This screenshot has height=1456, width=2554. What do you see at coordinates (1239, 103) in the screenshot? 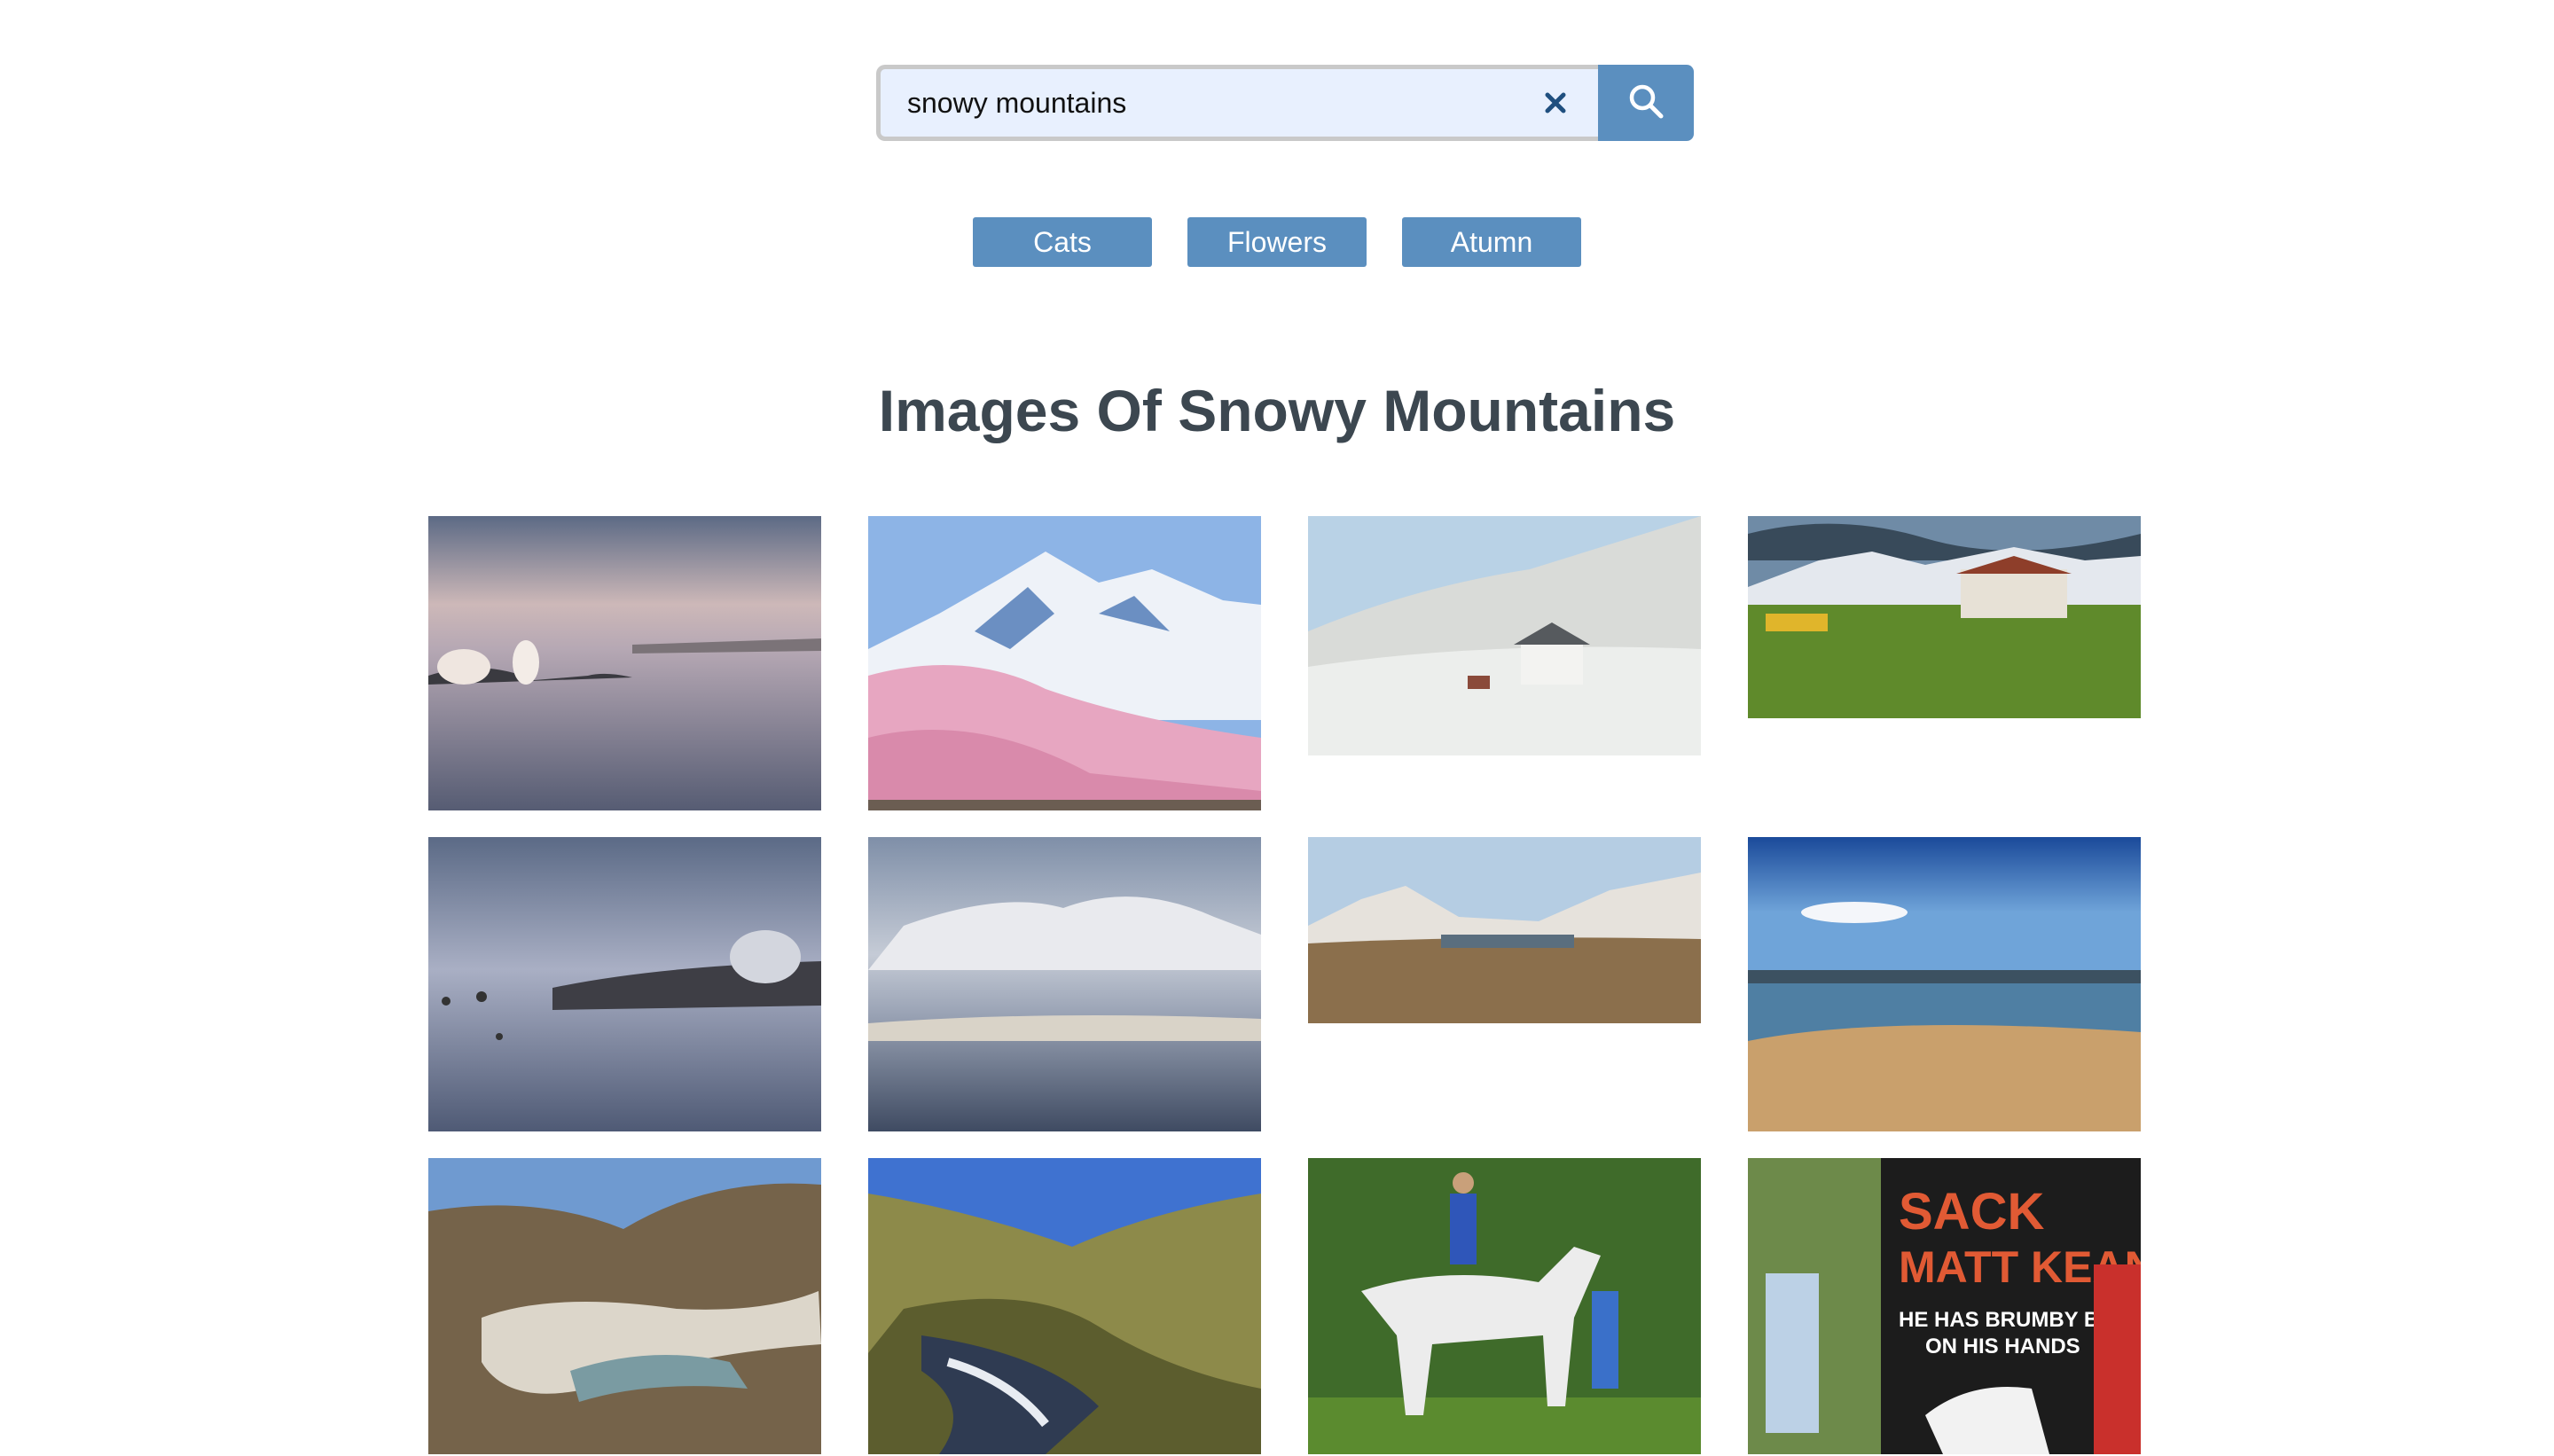
I see `search-input` at bounding box center [1239, 103].